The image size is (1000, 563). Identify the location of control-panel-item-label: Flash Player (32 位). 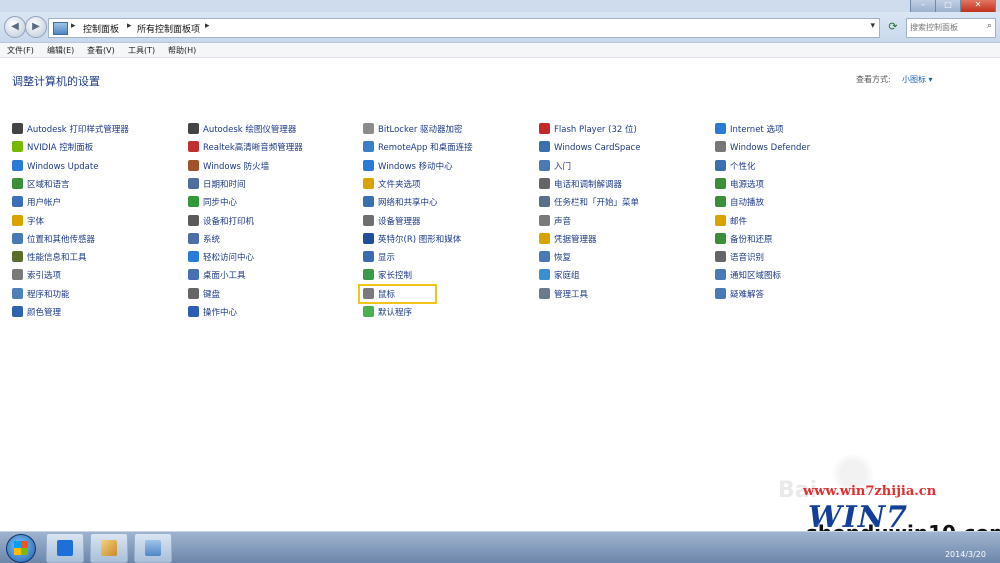
(595, 130).